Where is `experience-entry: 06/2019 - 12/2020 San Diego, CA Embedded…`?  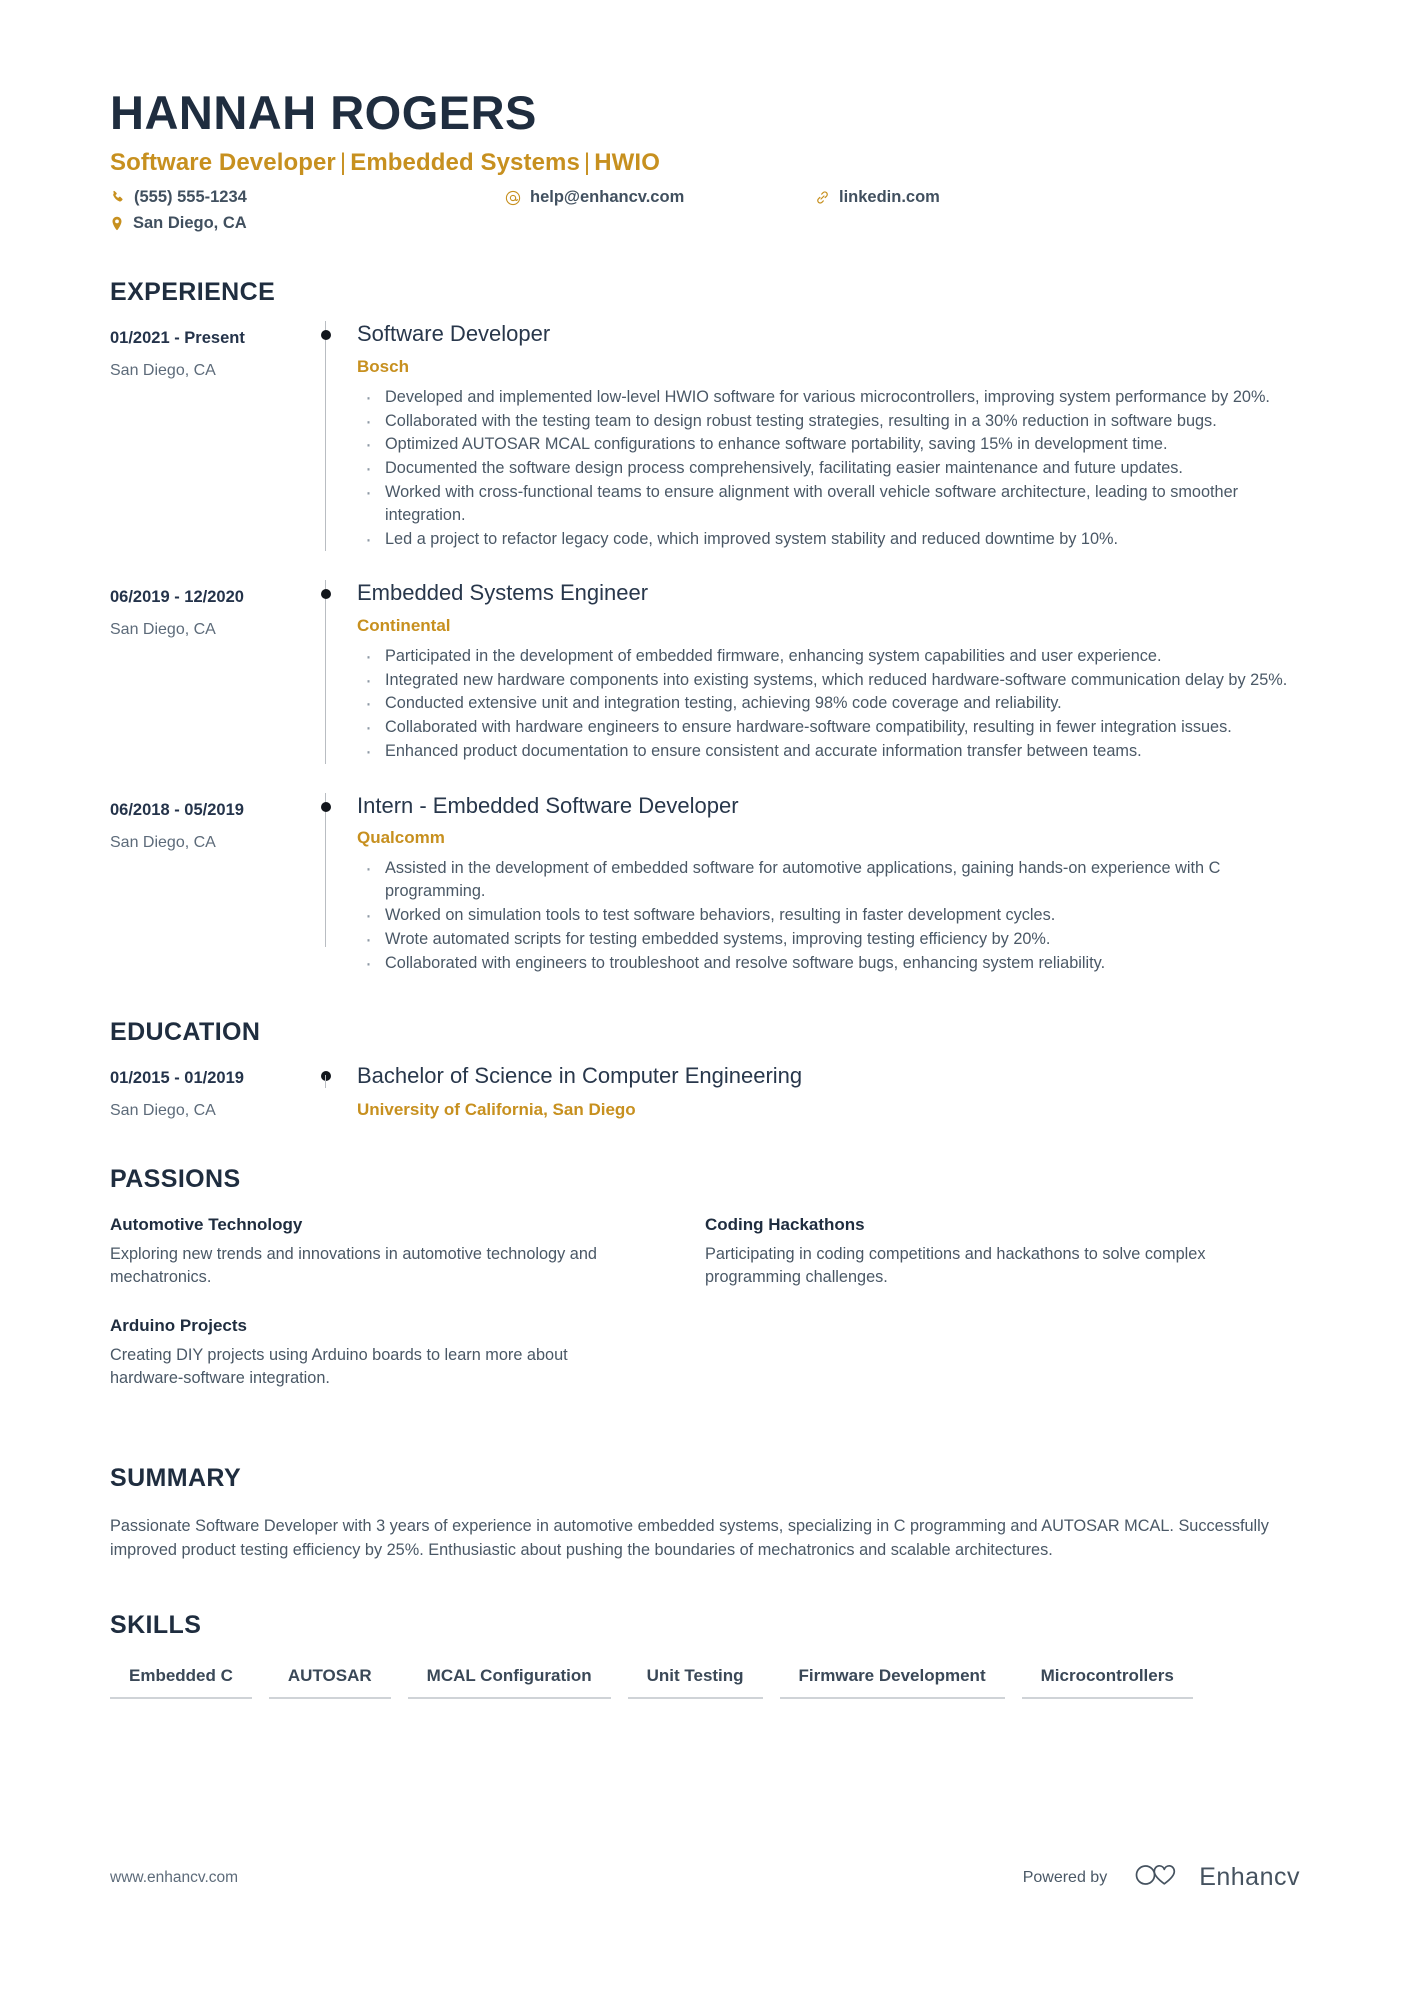
experience-entry: 06/2019 - 12/2020 San Diego, CA Embedded… is located at coordinates (705, 673).